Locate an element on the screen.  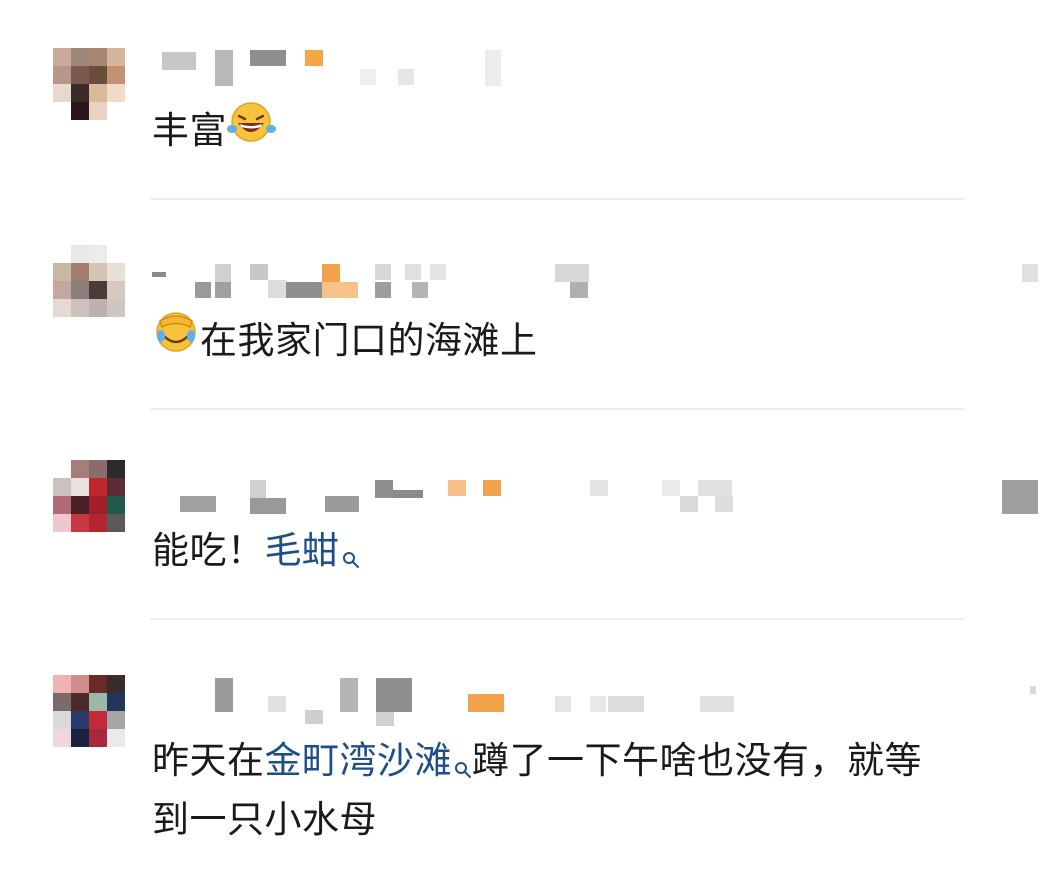
comment-text-content: 到一只小水母 is located at coordinates (264, 819).